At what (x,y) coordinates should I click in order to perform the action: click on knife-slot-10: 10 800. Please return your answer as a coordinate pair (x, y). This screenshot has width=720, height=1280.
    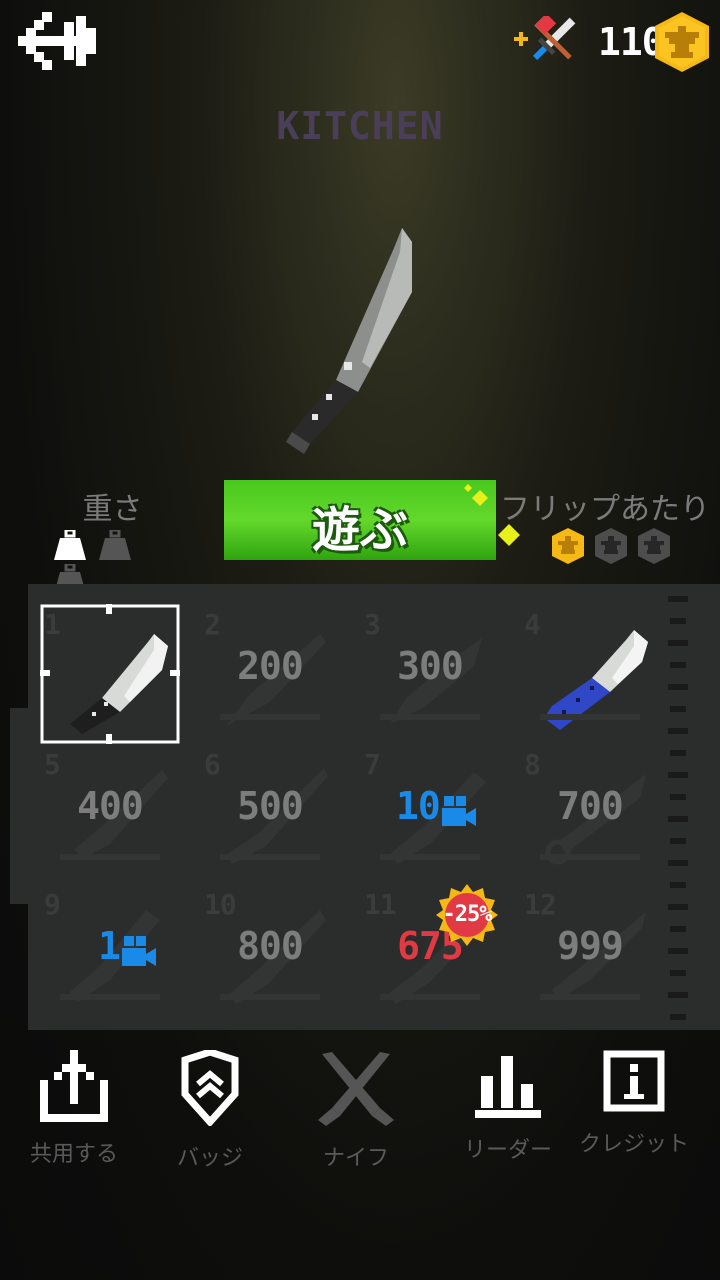
    Looking at the image, I should click on (270, 954).